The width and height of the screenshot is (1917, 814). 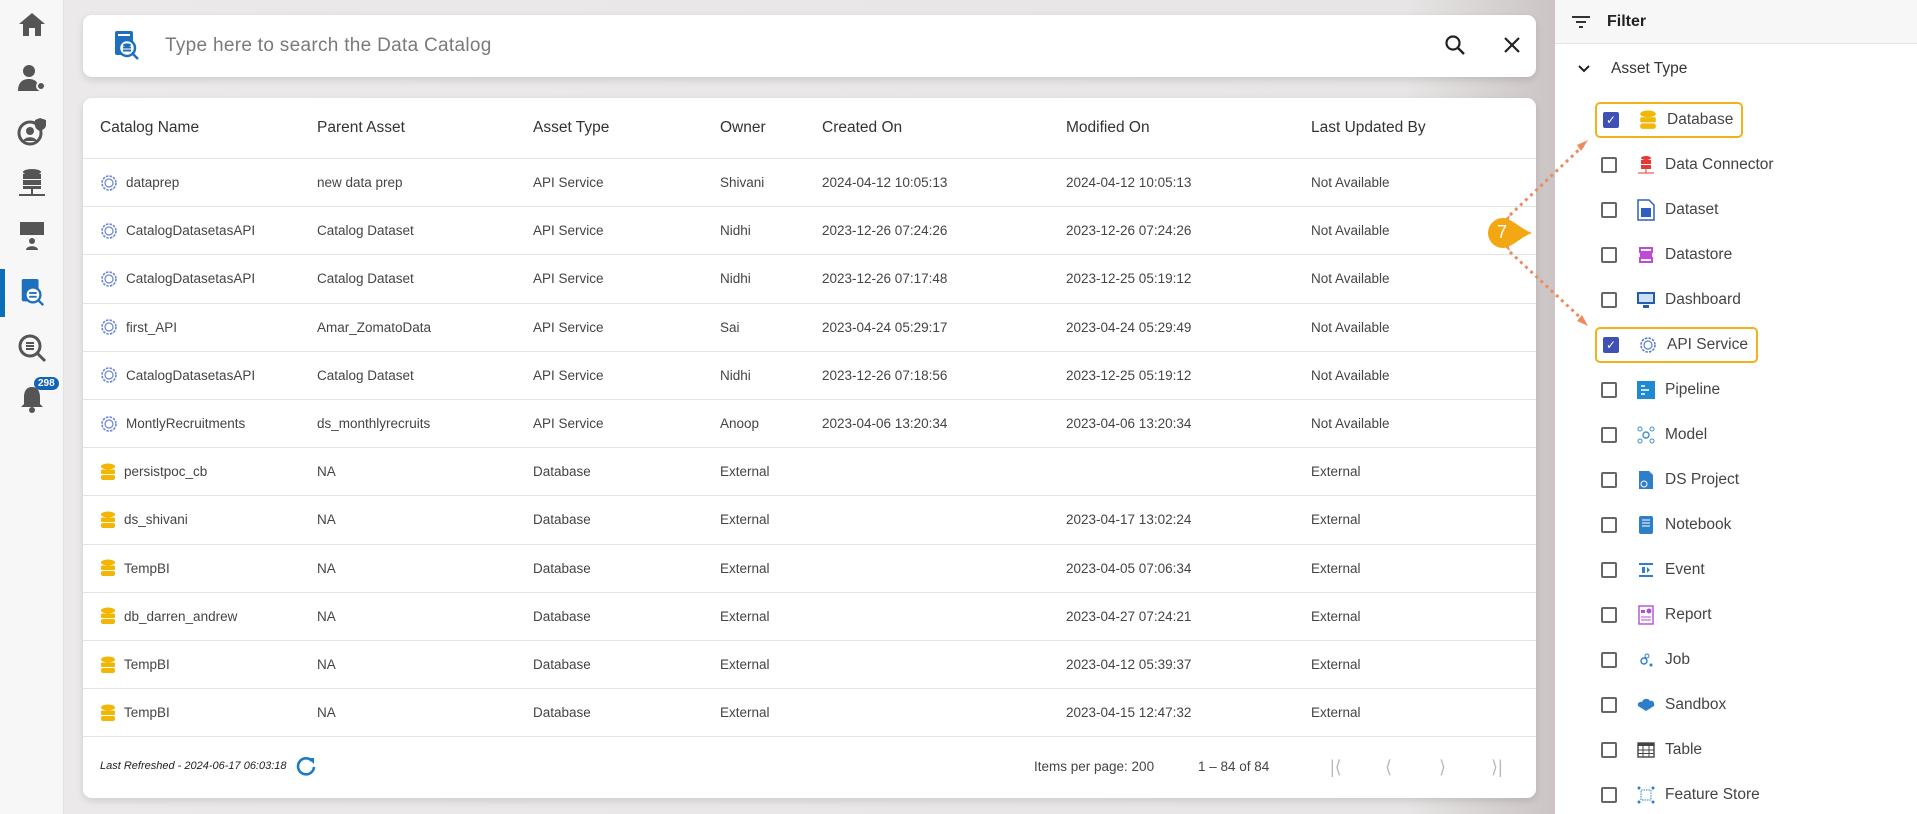 What do you see at coordinates (1544, 233) in the screenshot?
I see `annotation-arrows` at bounding box center [1544, 233].